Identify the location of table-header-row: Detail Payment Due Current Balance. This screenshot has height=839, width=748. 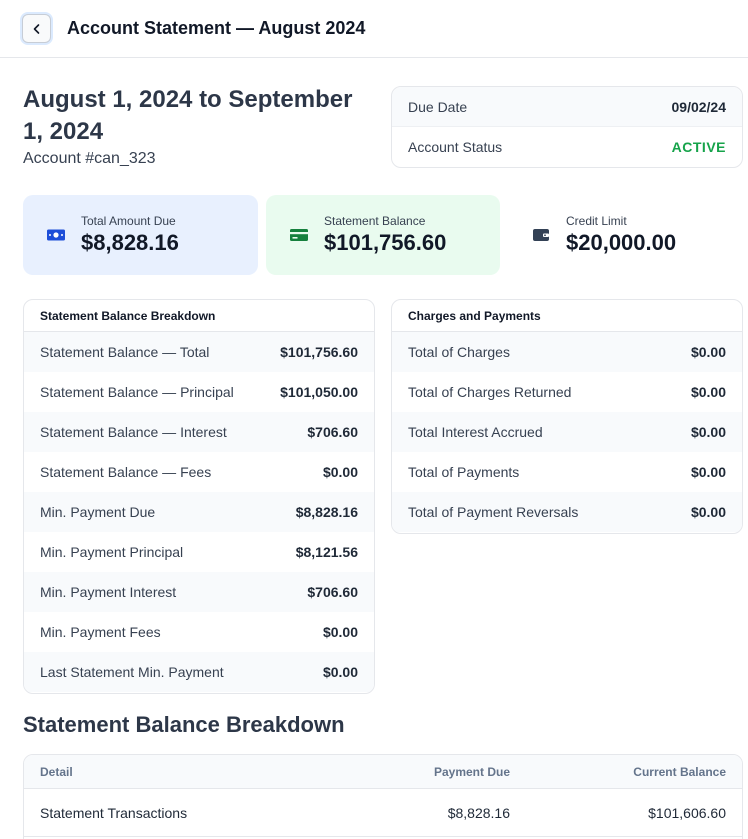
(383, 772).